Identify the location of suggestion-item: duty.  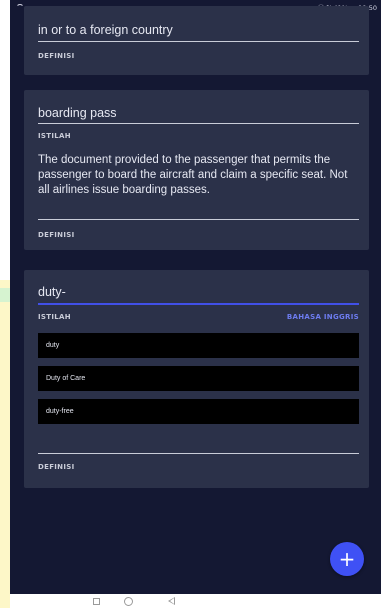
(198, 345).